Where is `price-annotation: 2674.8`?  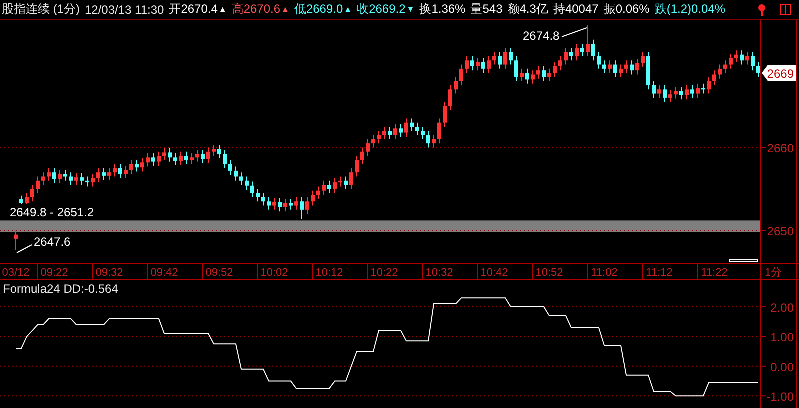 price-annotation: 2674.8 is located at coordinates (541, 36).